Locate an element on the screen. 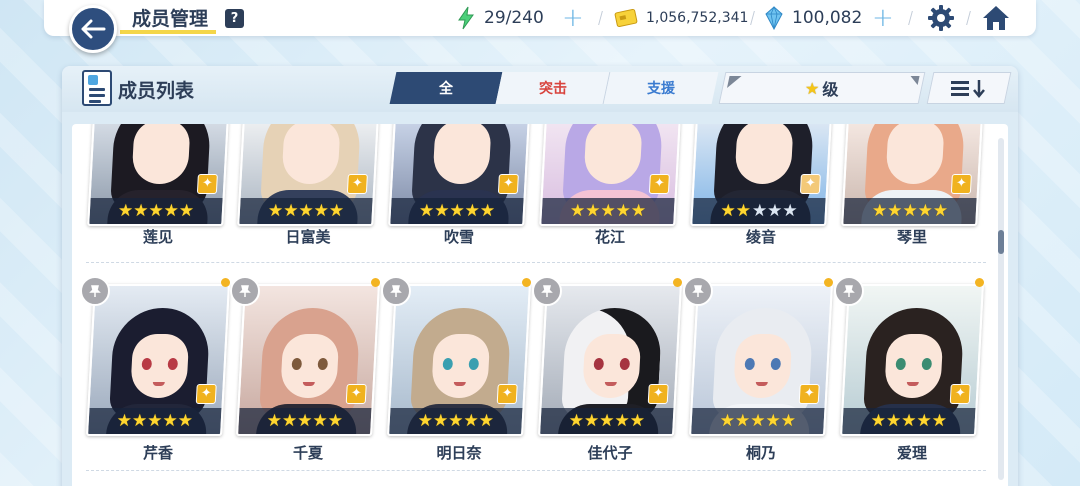  student-name: 吹雪 is located at coordinates (458, 237).